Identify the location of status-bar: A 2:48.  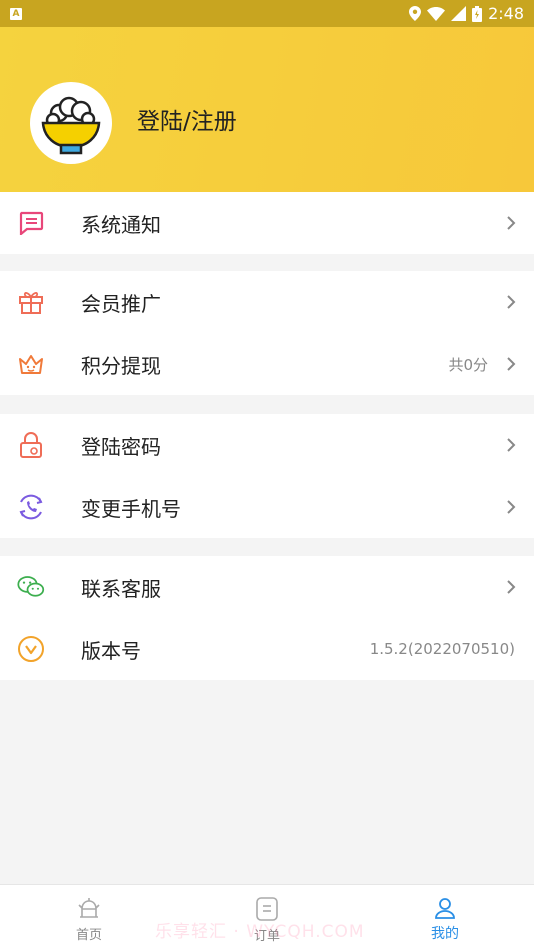
(267, 13).